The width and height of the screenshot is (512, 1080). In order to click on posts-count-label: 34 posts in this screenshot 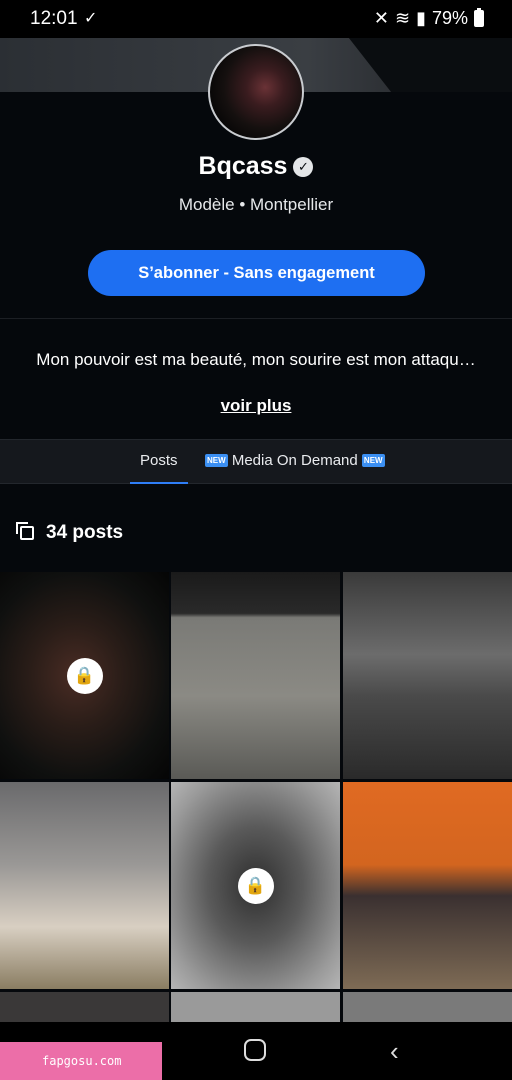, I will do `click(85, 532)`.